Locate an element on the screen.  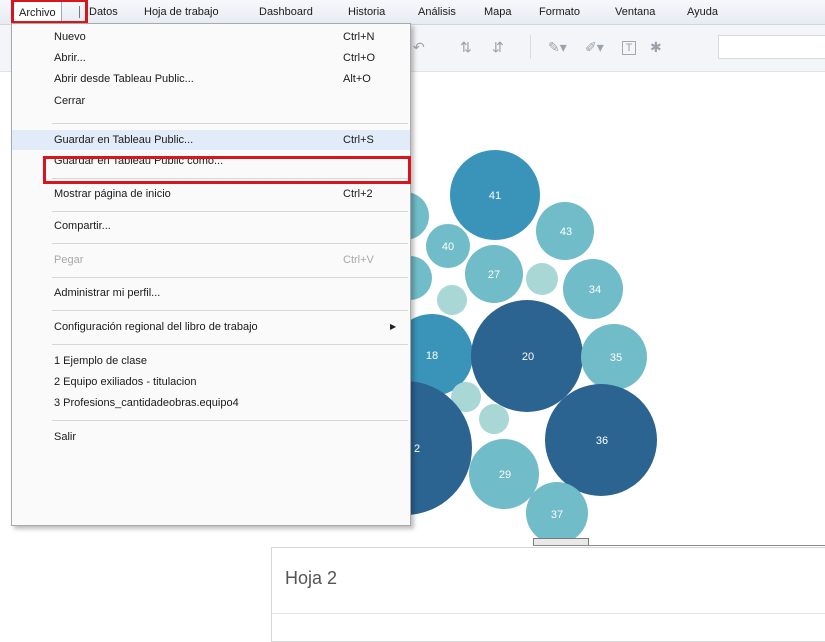
menu-item-label: Mostrar página de inicio is located at coordinates (112, 194).